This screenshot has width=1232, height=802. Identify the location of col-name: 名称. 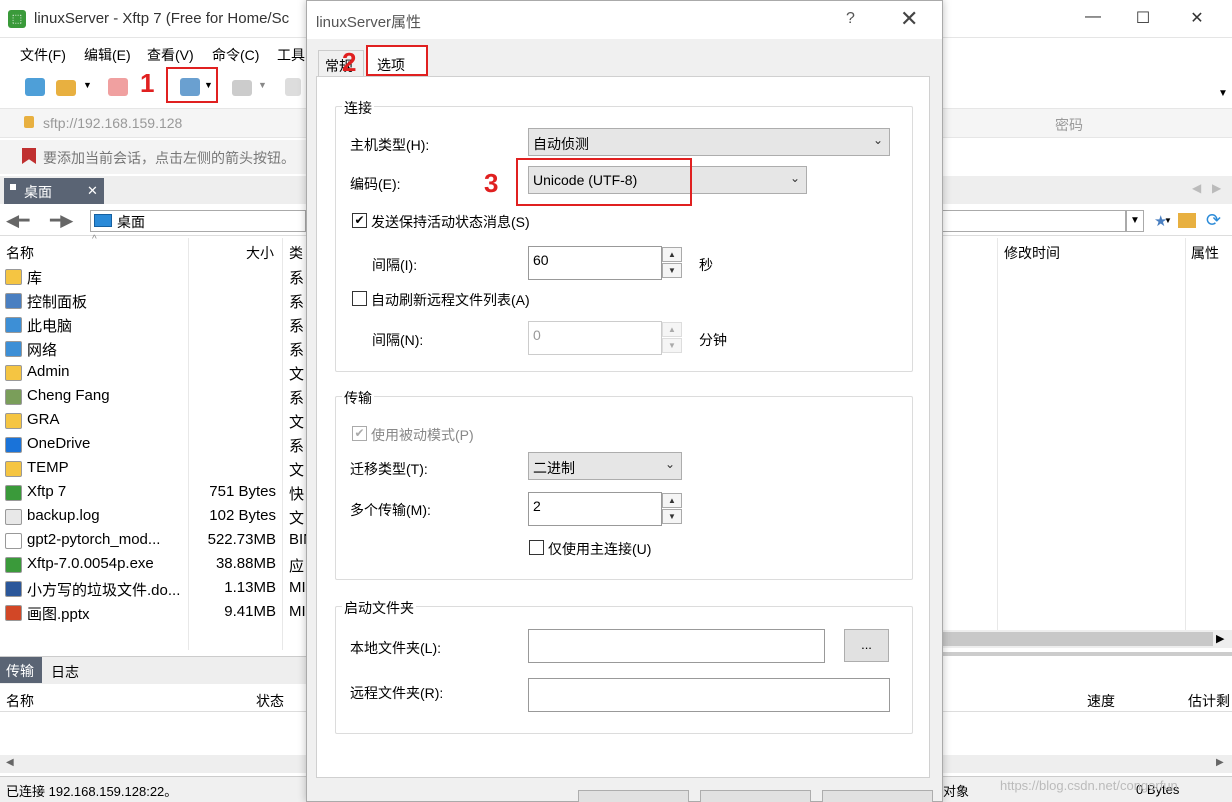
(20, 253).